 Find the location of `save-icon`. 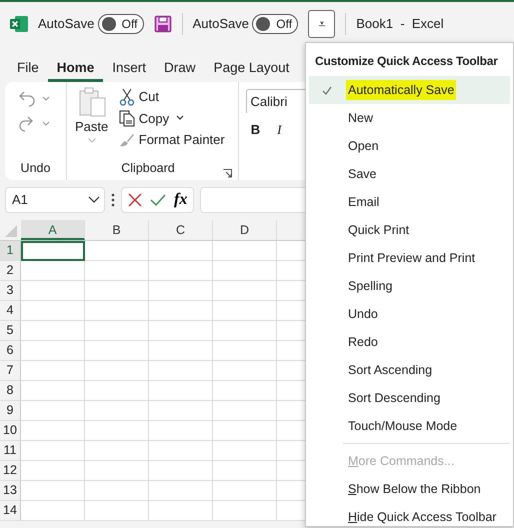

save-icon is located at coordinates (163, 24).